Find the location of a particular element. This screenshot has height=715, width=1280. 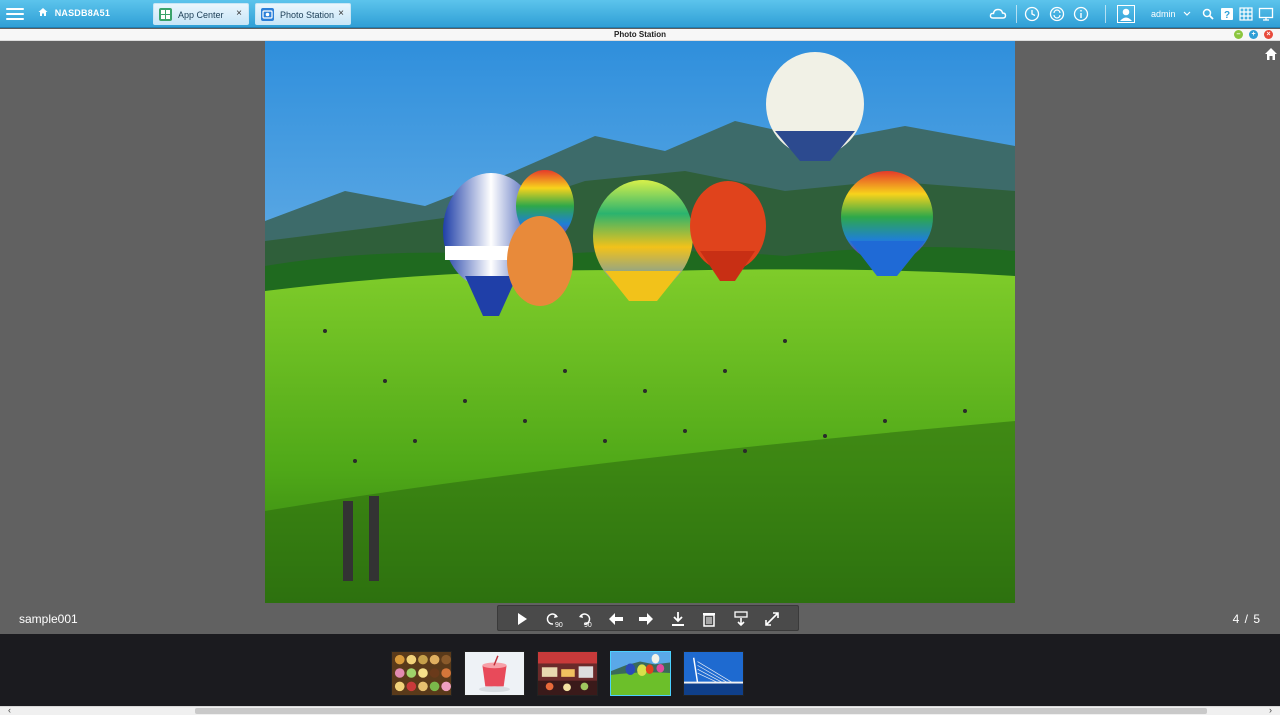

tab-app-center: App Center × is located at coordinates (201, 14).